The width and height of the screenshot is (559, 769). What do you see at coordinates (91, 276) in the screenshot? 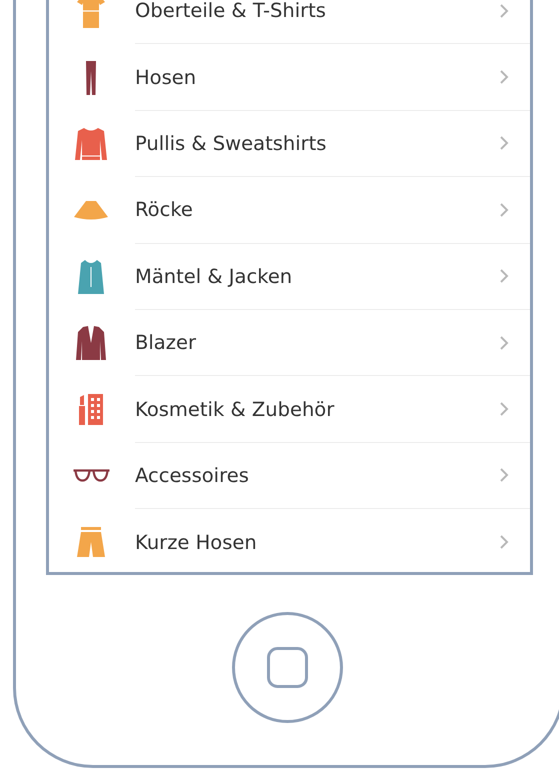
I see `dress-icon` at bounding box center [91, 276].